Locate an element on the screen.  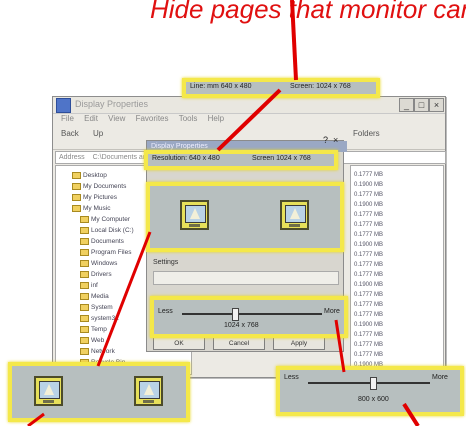
line-slider-to-zoom is located at coordinates (340, 346).